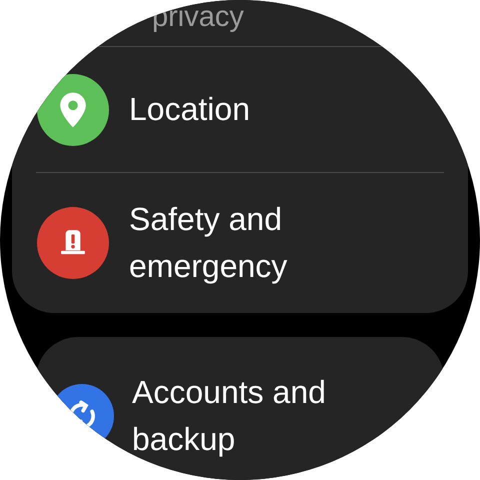  What do you see at coordinates (229, 416) in the screenshot?
I see `setting-label: Accounts and backup` at bounding box center [229, 416].